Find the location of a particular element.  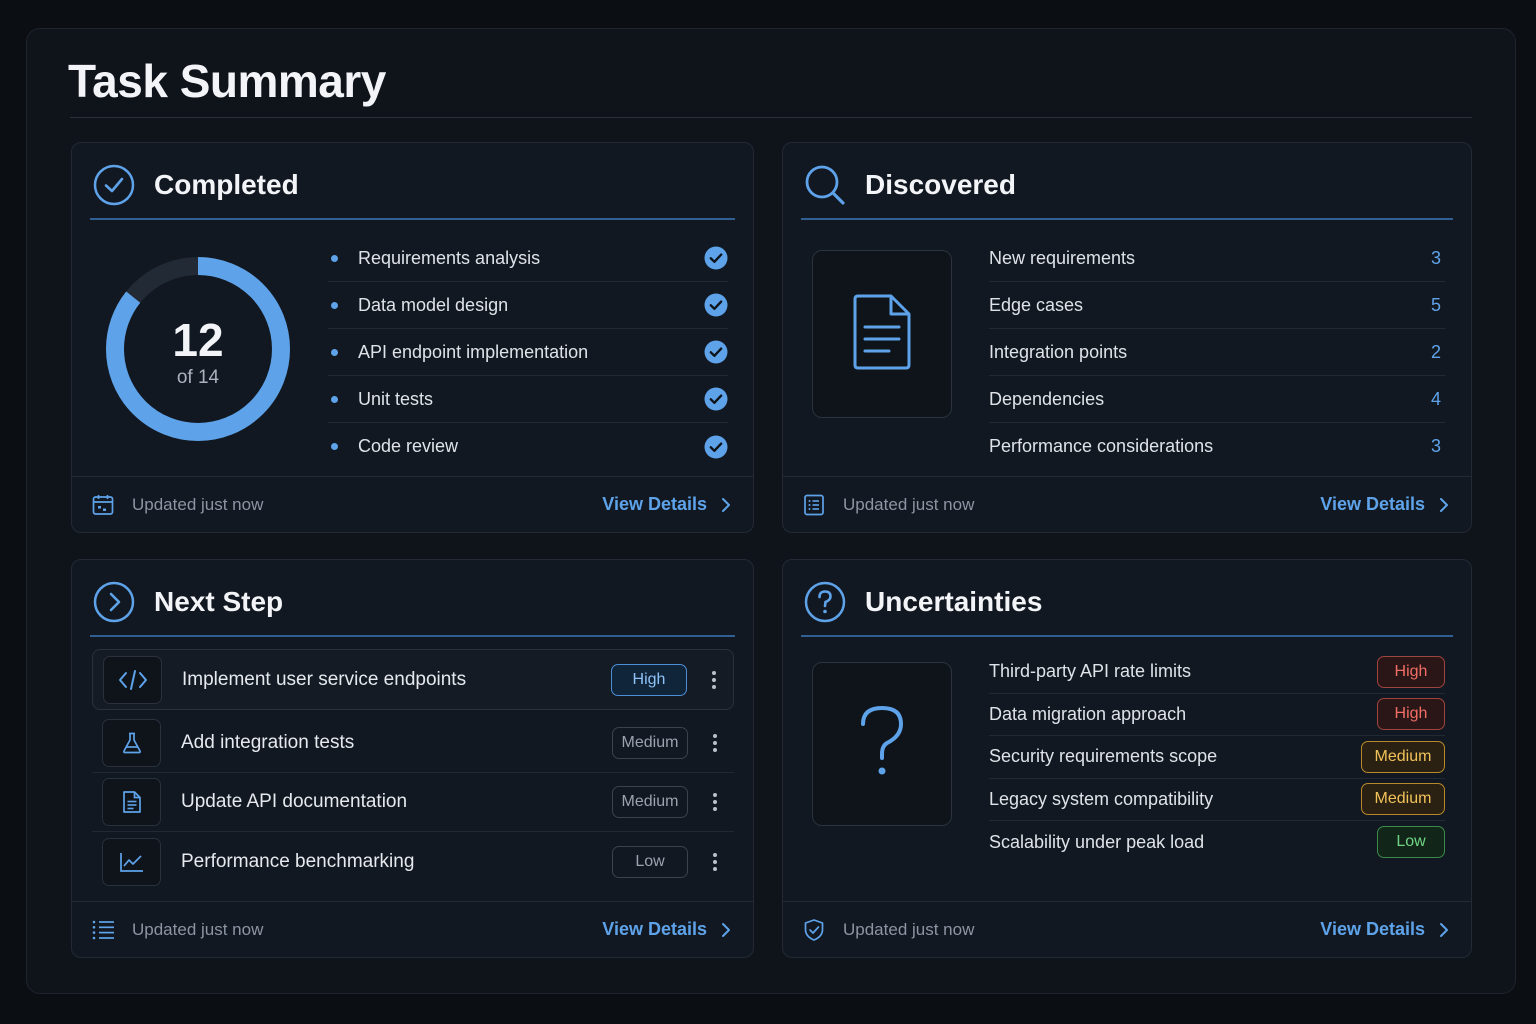

task-label: Add integration tests is located at coordinates (268, 742).